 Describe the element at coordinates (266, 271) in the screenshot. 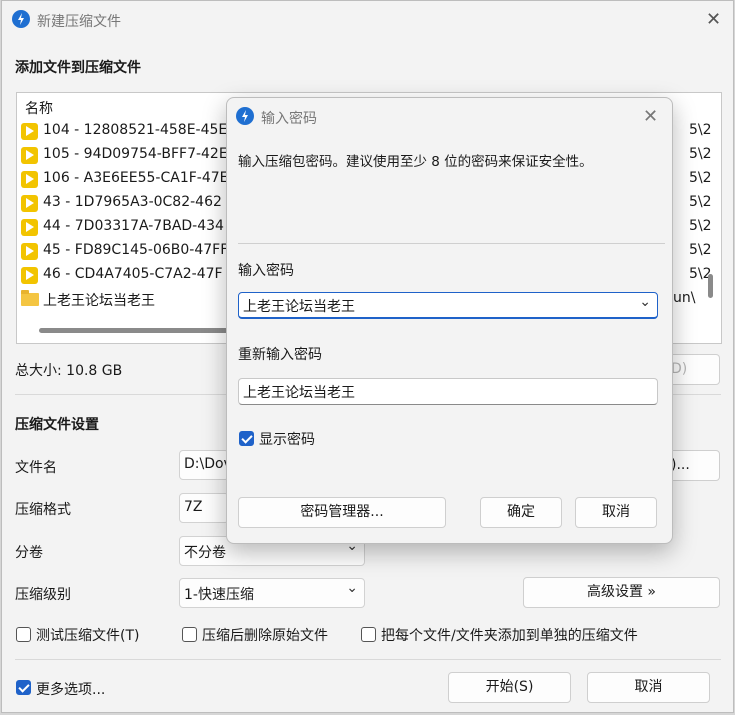

I see `password-label: 输入密码` at that location.